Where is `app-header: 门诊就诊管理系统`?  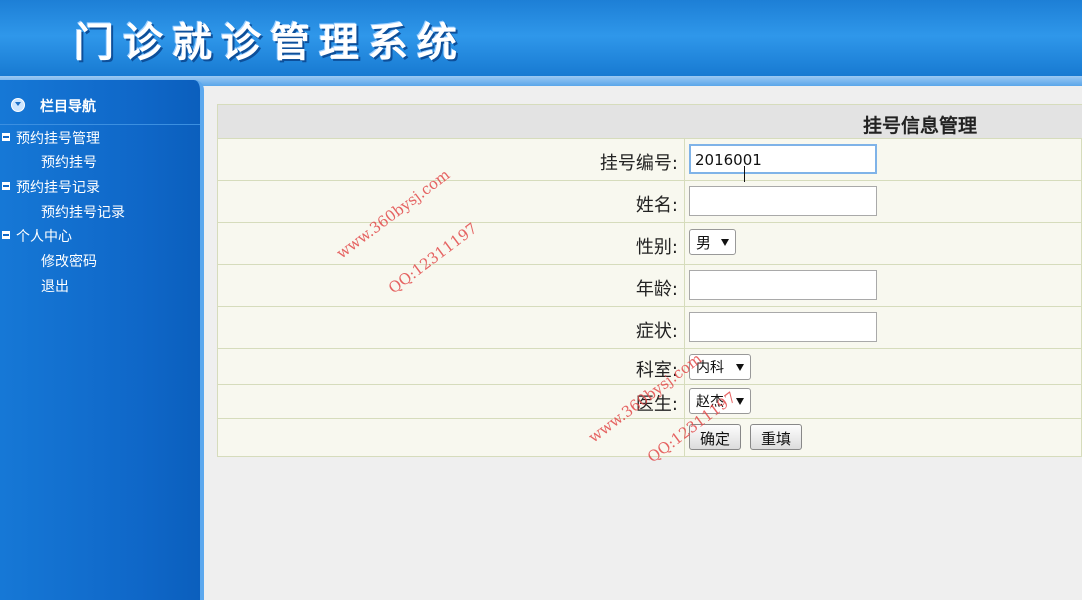
app-header: 门诊就诊管理系统 is located at coordinates (541, 40).